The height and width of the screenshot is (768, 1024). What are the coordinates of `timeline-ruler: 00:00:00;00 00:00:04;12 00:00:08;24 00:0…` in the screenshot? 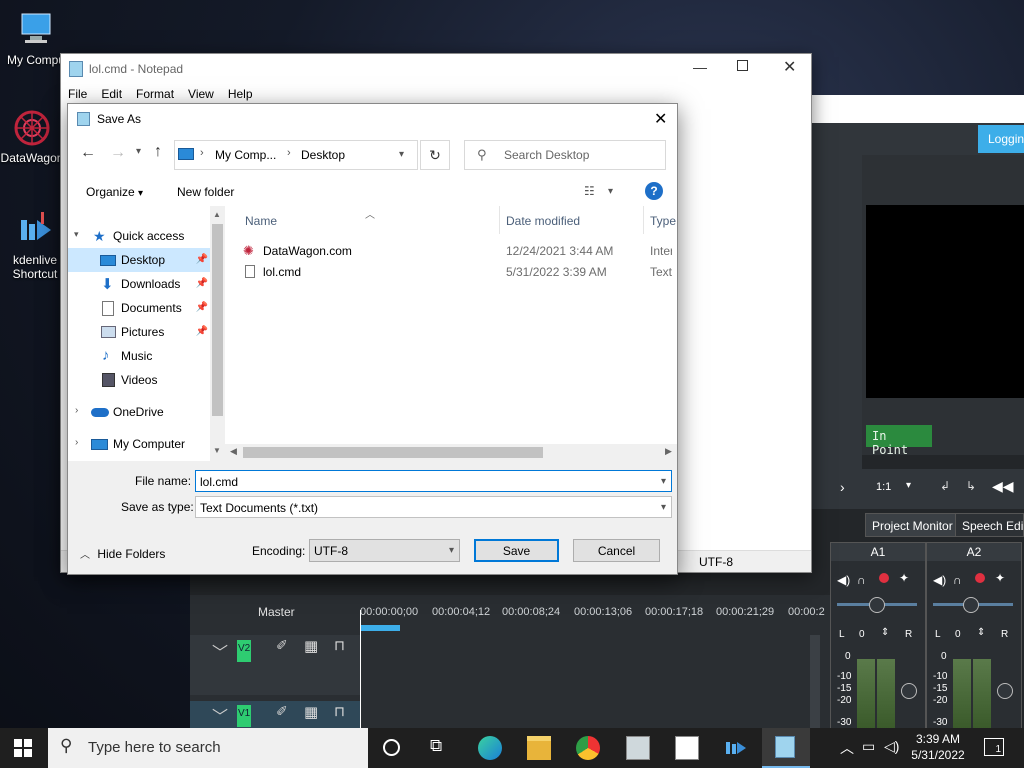 It's located at (595, 615).